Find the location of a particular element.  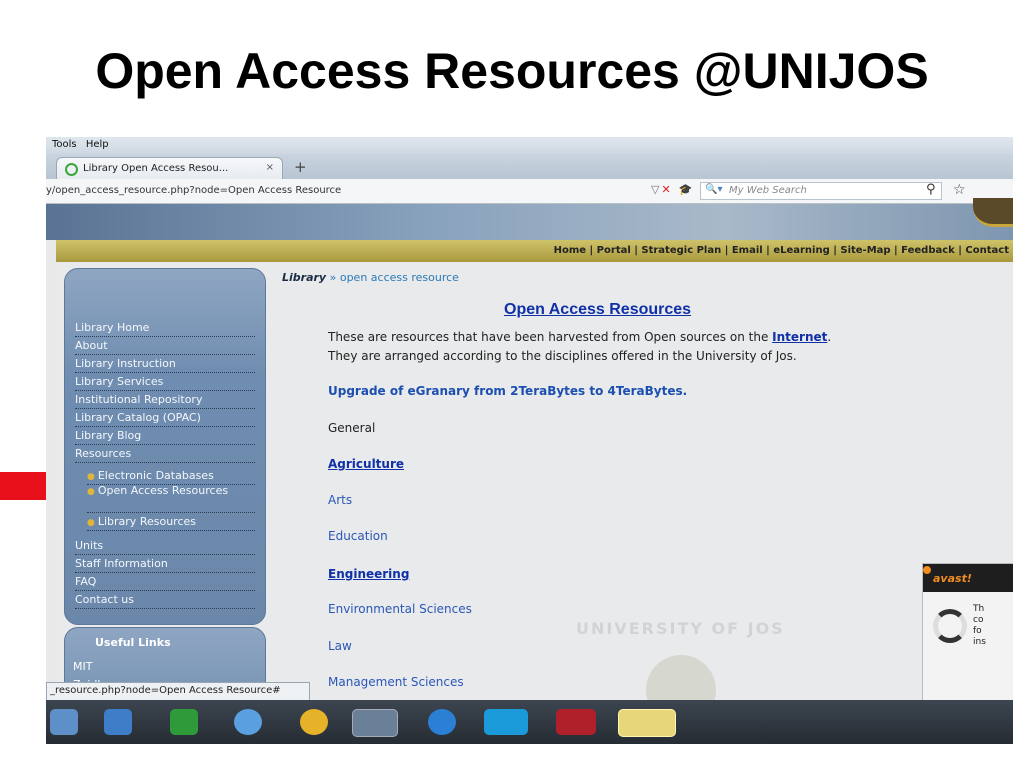

menu-help: Help is located at coordinates (97, 144).